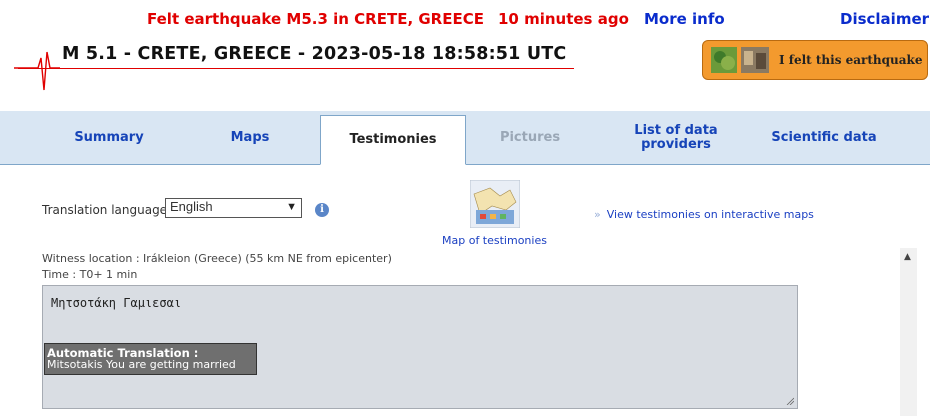 The image size is (930, 416). Describe the element at coordinates (907, 257) in the screenshot. I see `scroll-up-icon: ▲` at that location.